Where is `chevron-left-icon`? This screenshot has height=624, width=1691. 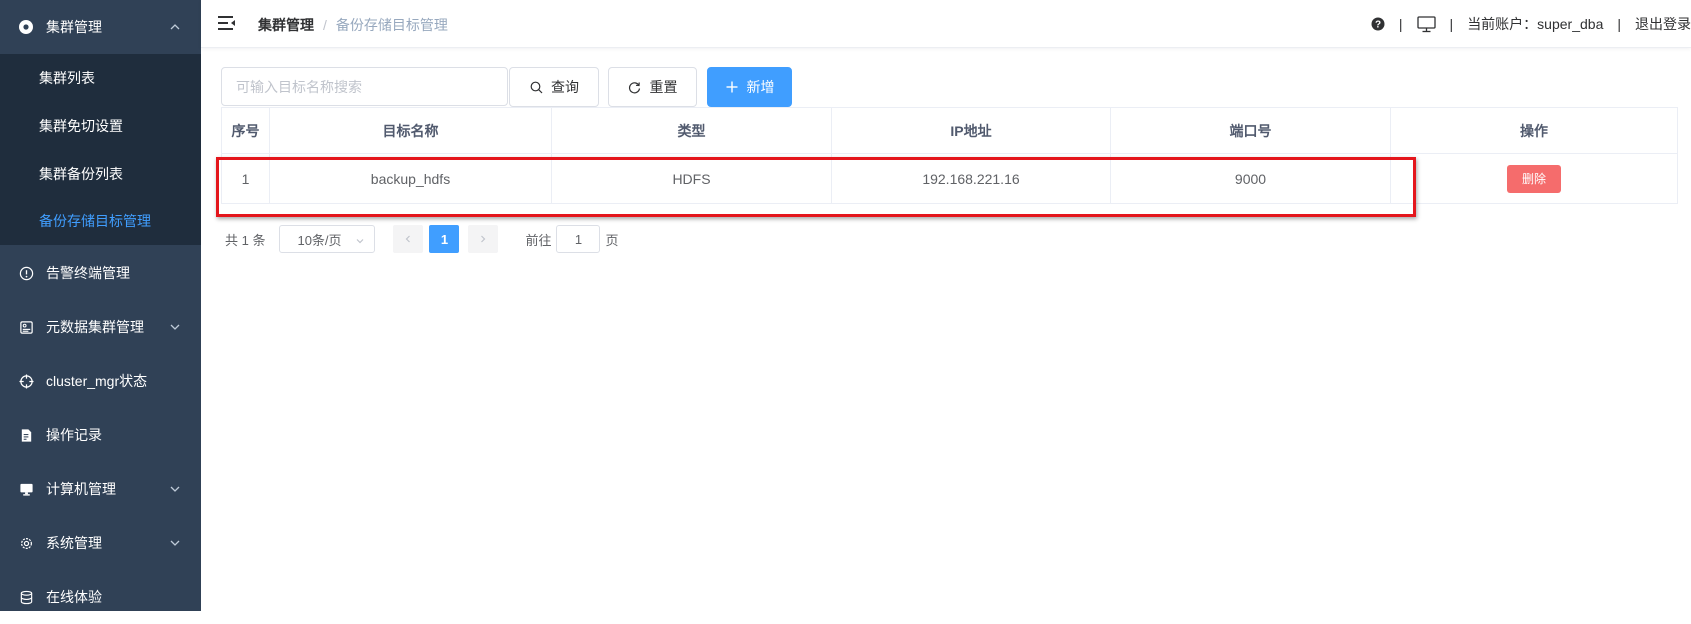 chevron-left-icon is located at coordinates (408, 239).